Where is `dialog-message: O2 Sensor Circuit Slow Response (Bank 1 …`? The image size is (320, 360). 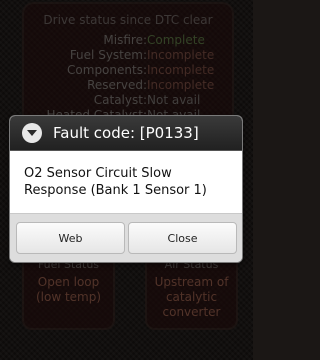
dialog-message: O2 Sensor Circuit Slow Response (Bank 1 … is located at coordinates (115, 182).